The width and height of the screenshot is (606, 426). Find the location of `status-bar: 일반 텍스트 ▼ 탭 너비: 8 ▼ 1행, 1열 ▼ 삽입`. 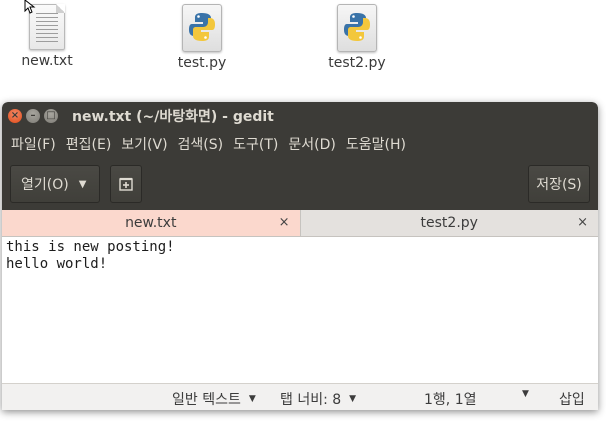

status-bar: 일반 텍스트 ▼ 탭 너비: 8 ▼ 1행, 1열 ▼ 삽입 is located at coordinates (300, 396).